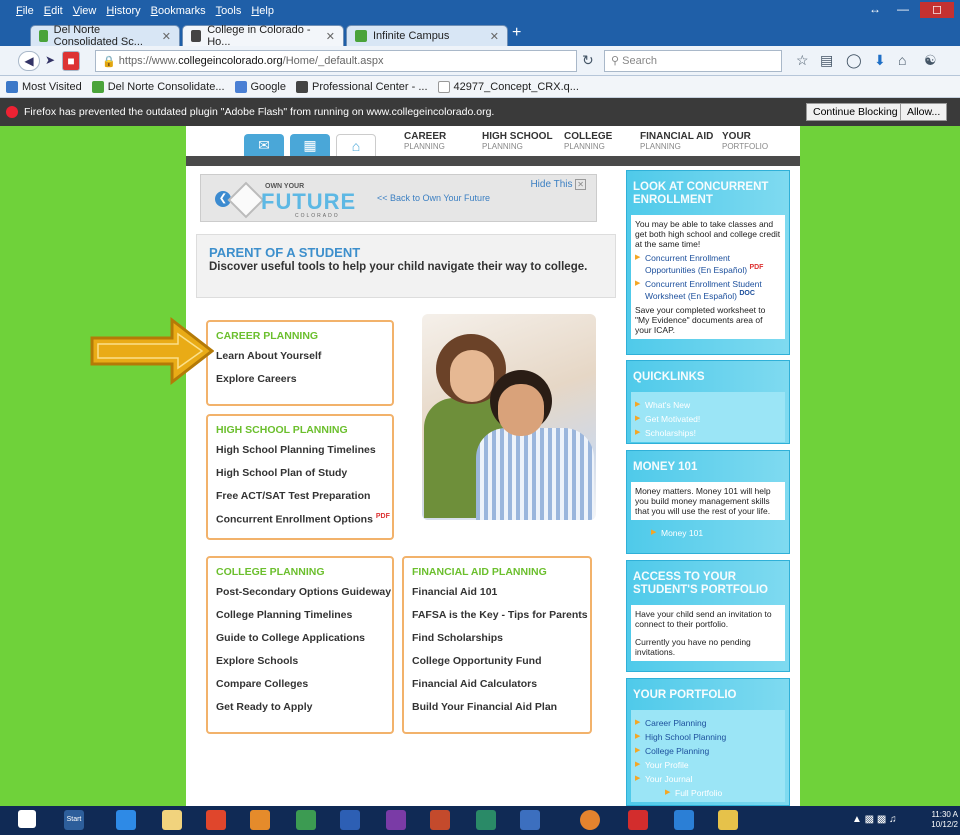 The height and width of the screenshot is (835, 960). What do you see at coordinates (530, 820) in the screenshot?
I see `network-icon` at bounding box center [530, 820].